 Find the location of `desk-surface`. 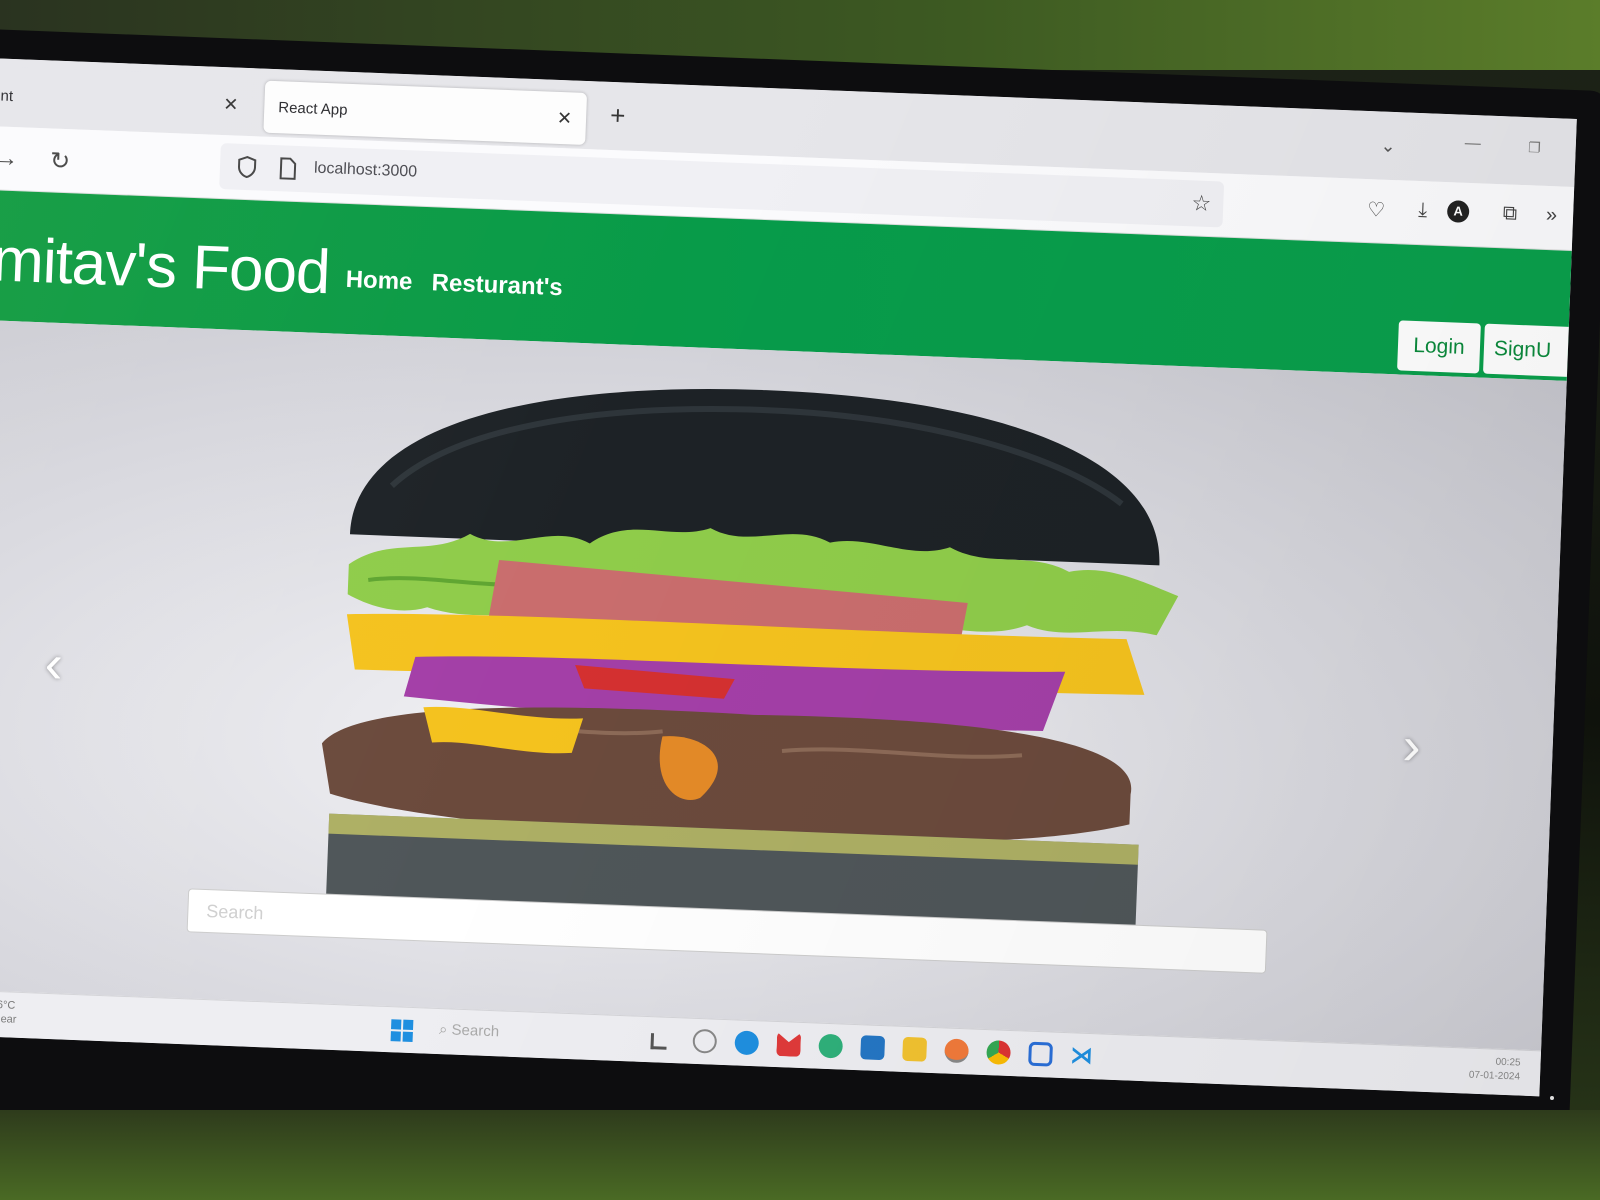

desk-surface is located at coordinates (800, 1155).